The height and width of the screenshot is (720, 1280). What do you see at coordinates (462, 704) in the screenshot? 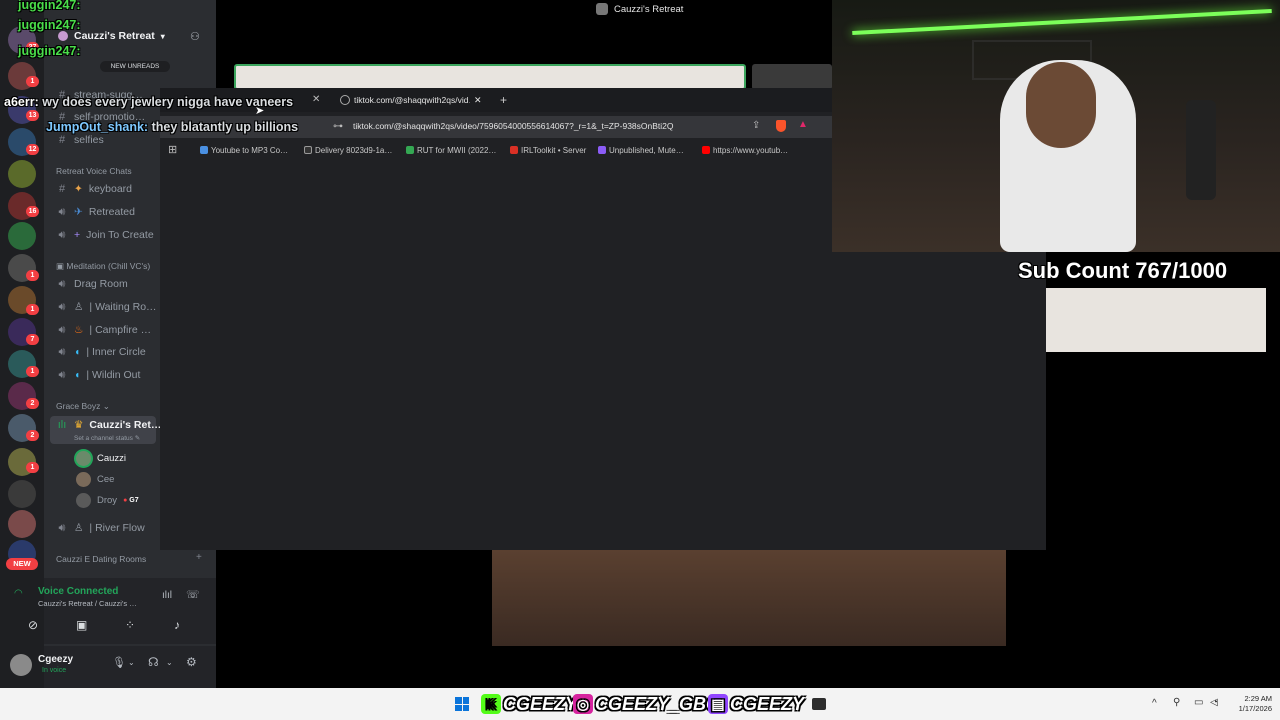
I see `windows-start-icon` at bounding box center [462, 704].